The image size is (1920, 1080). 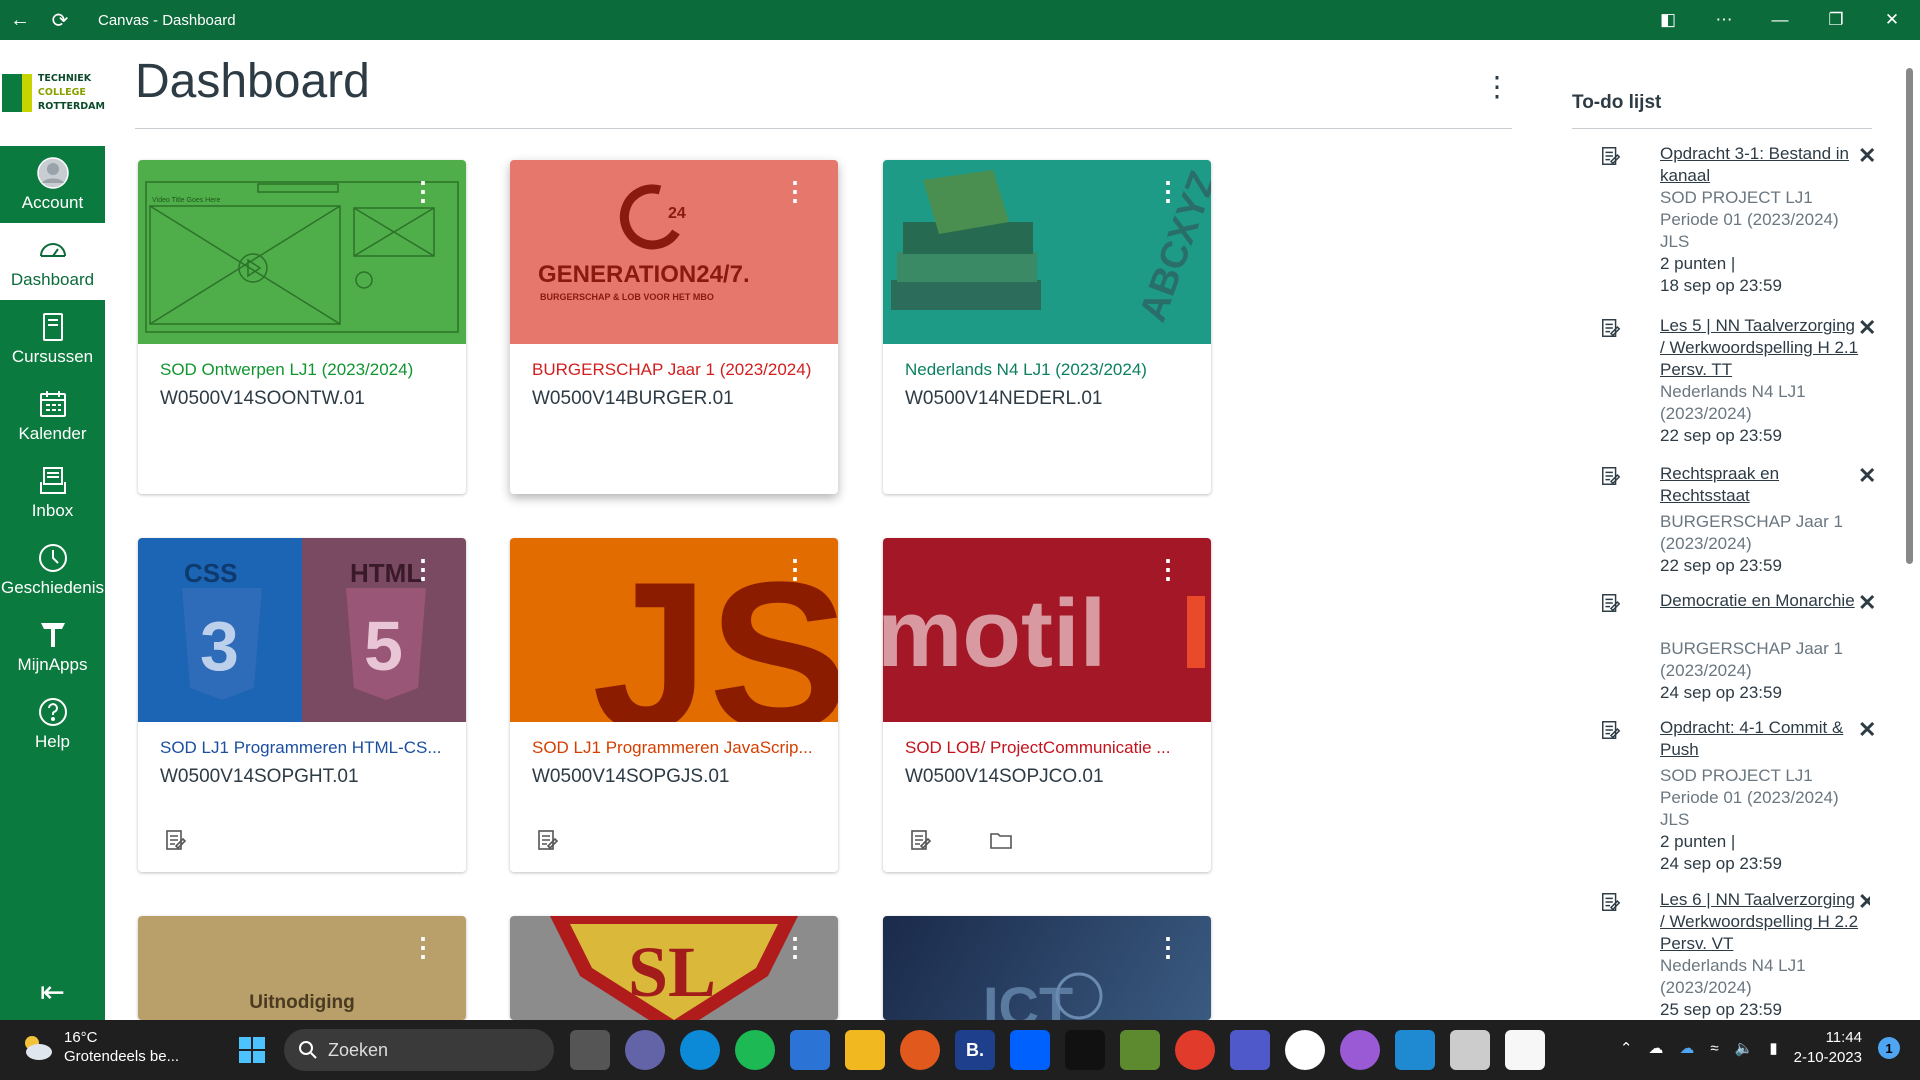 I want to click on close-button: ✕, so click(x=1892, y=20).